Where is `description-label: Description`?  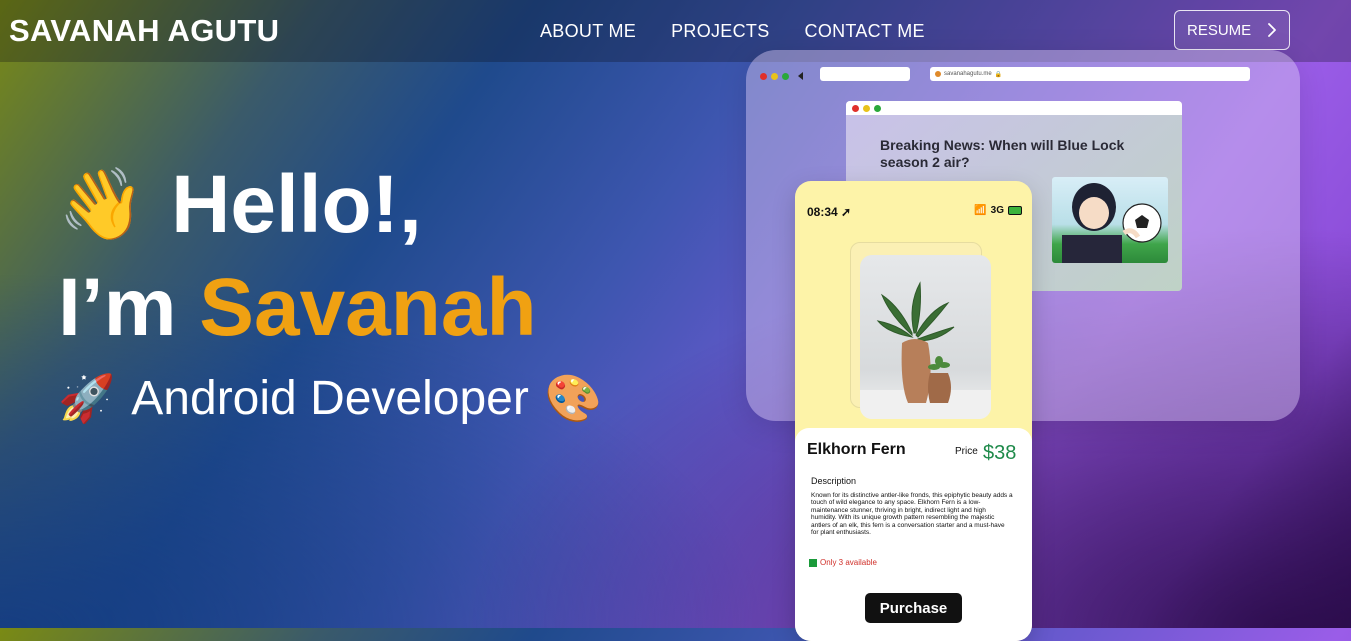
description-label: Description is located at coordinates (834, 481).